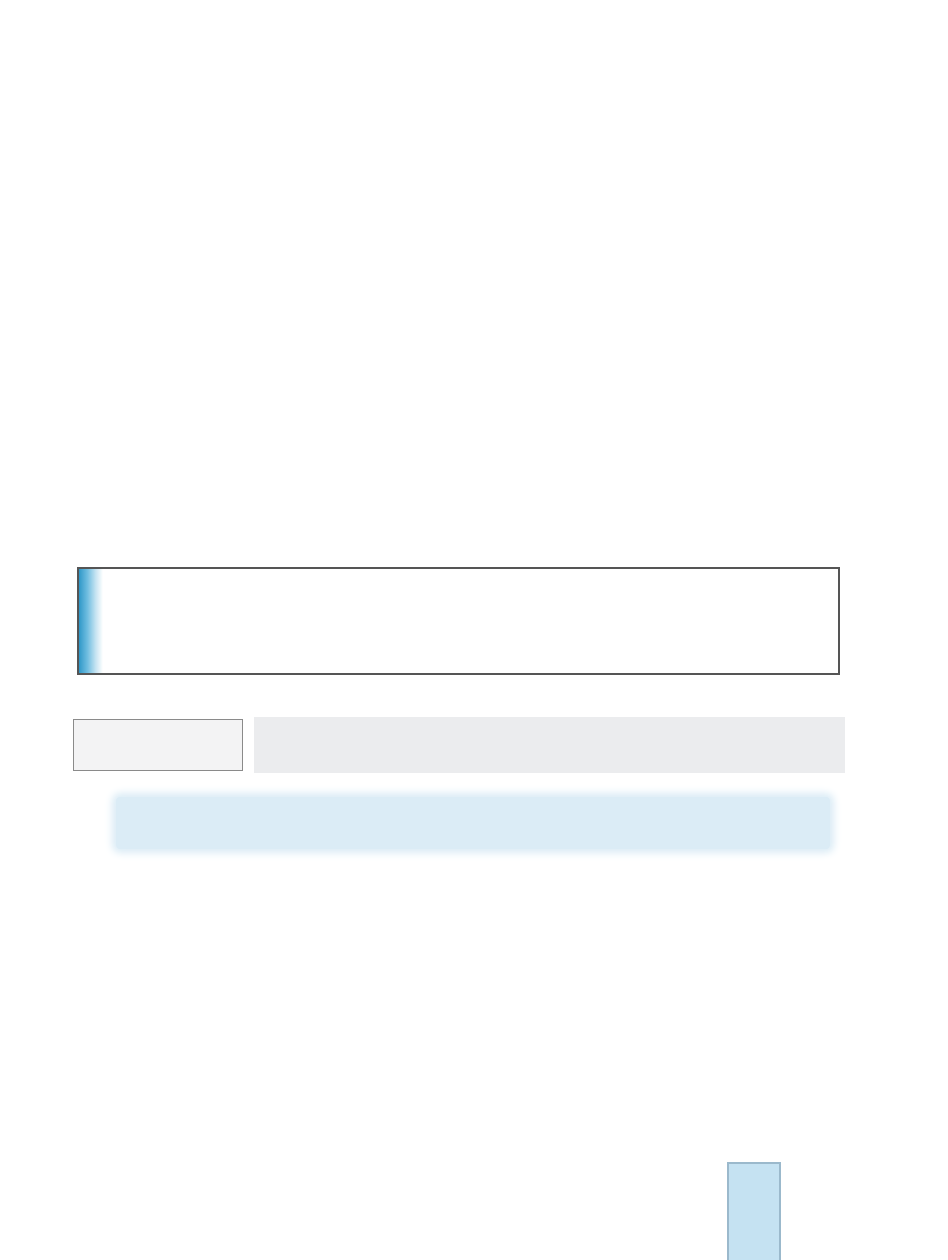 This screenshot has height=1260, width=948. Describe the element at coordinates (754, 1211) in the screenshot. I see `page-tab` at that location.